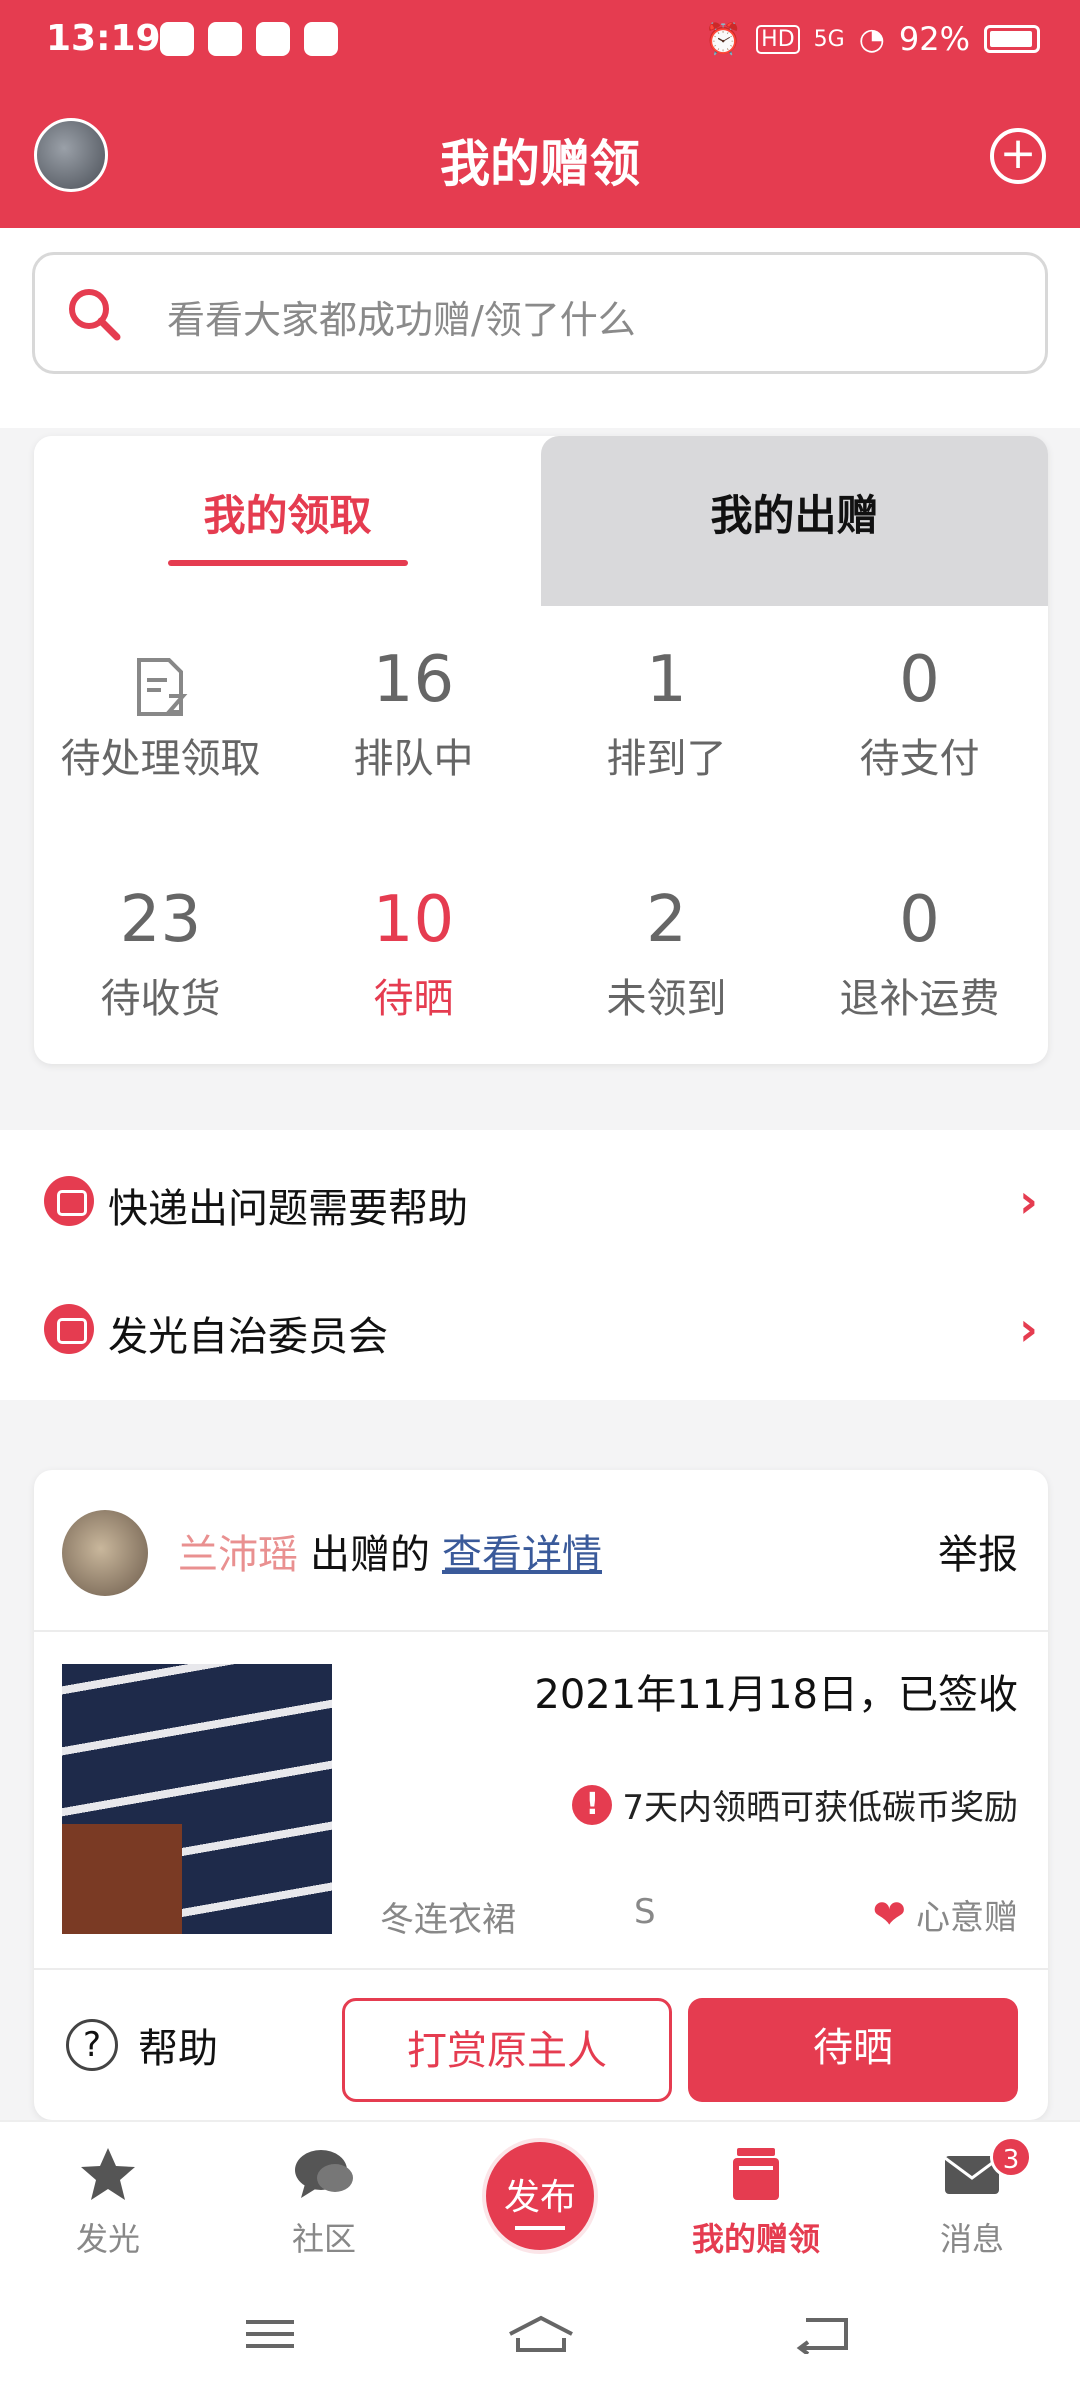 The height and width of the screenshot is (2400, 1080). I want to click on stat-to-receive: 23 待收货, so click(160, 952).